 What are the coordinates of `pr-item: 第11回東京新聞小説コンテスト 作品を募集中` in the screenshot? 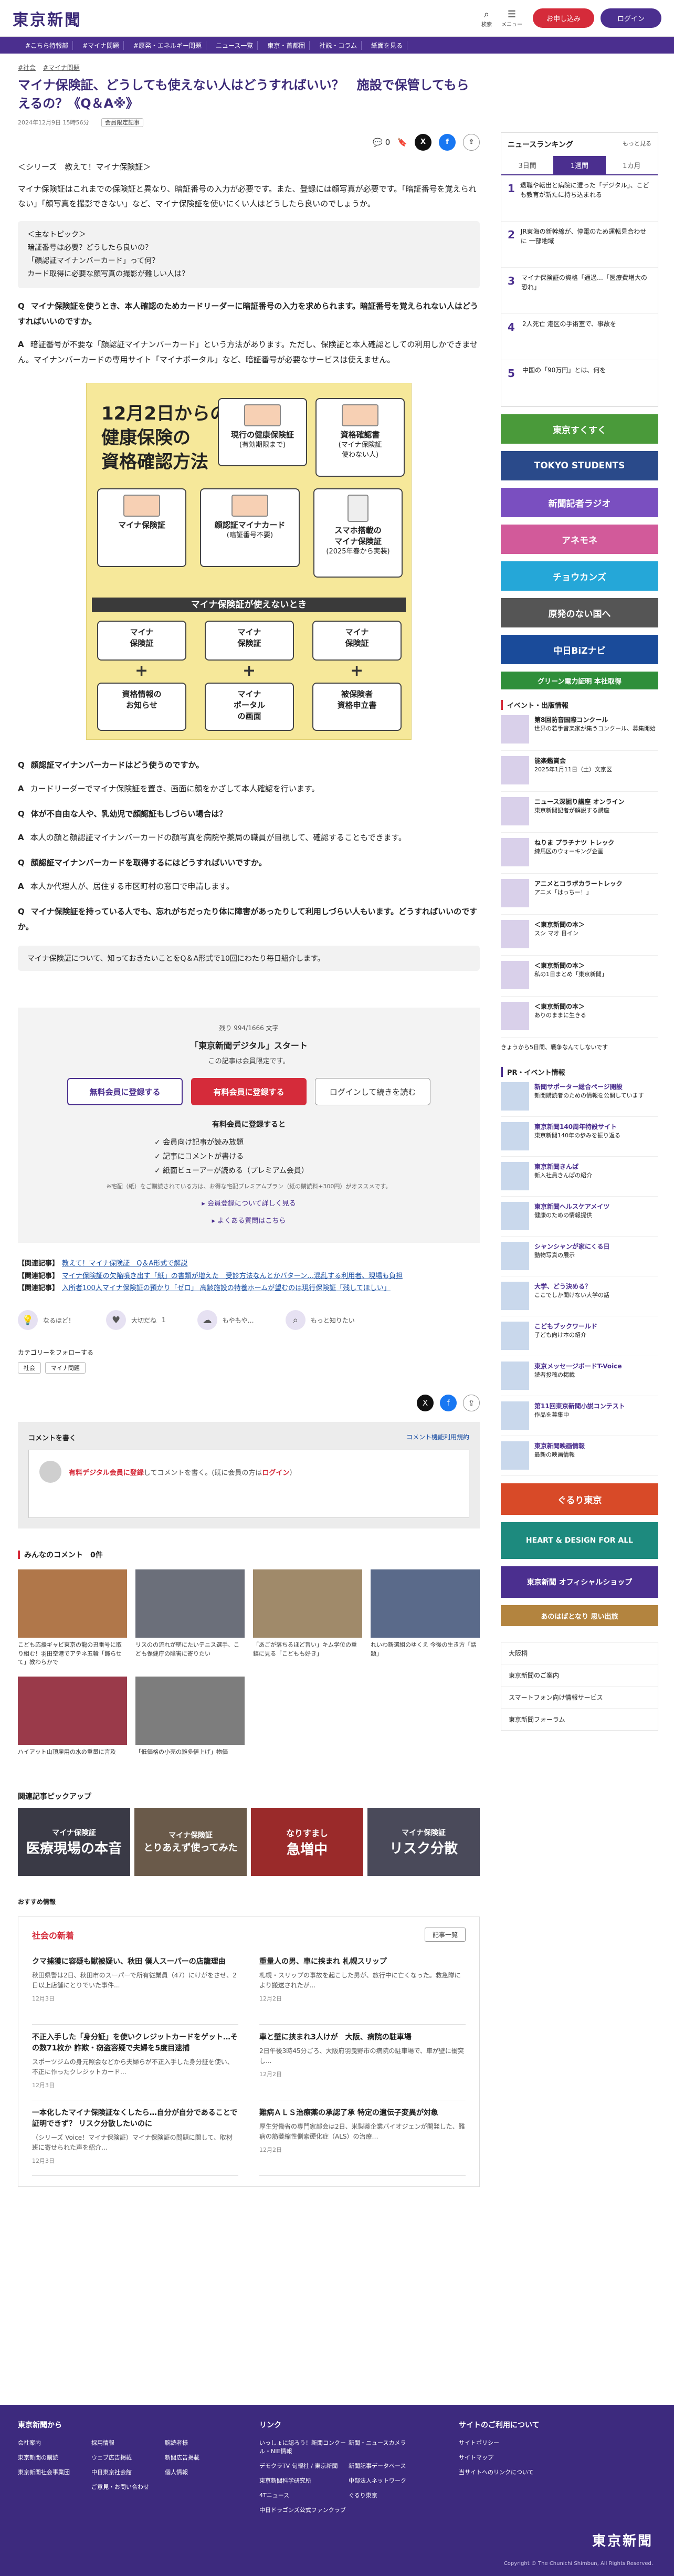 It's located at (579, 1416).